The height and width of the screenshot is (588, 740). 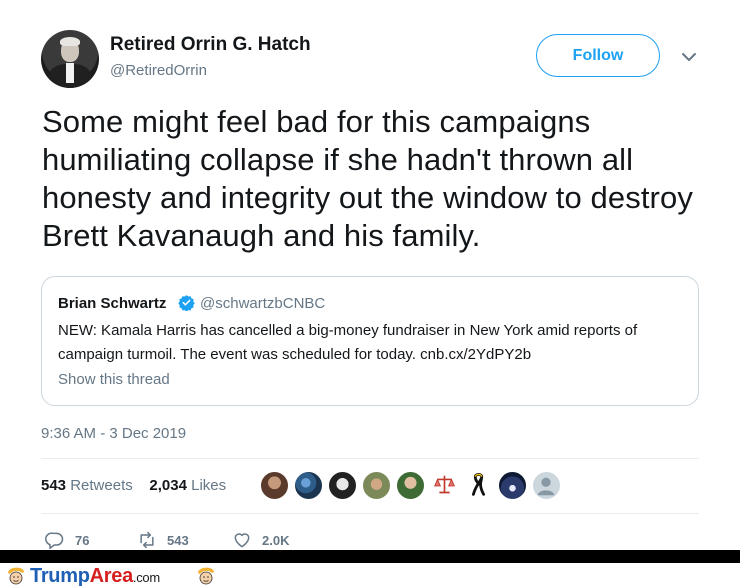 What do you see at coordinates (111, 576) in the screenshot?
I see `brand-area: Area` at bounding box center [111, 576].